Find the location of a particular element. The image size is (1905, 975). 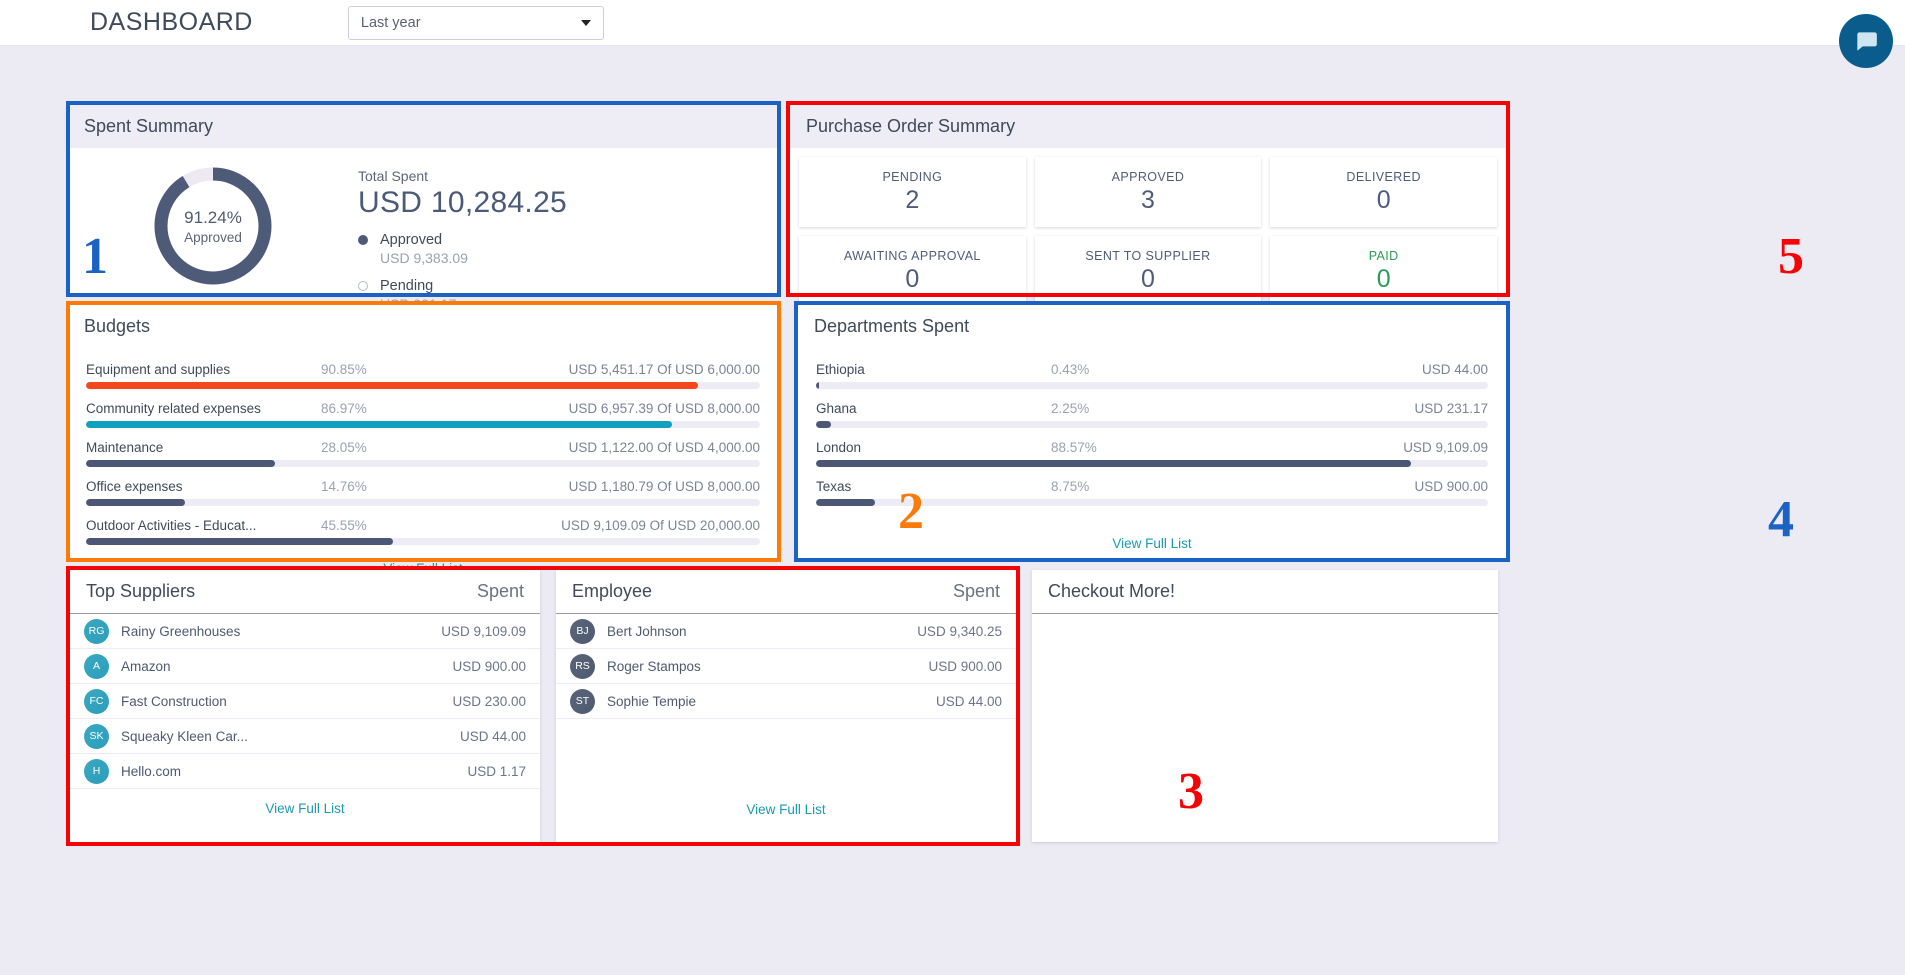

top-suppliers-spent-header: Spent is located at coordinates (500, 591).